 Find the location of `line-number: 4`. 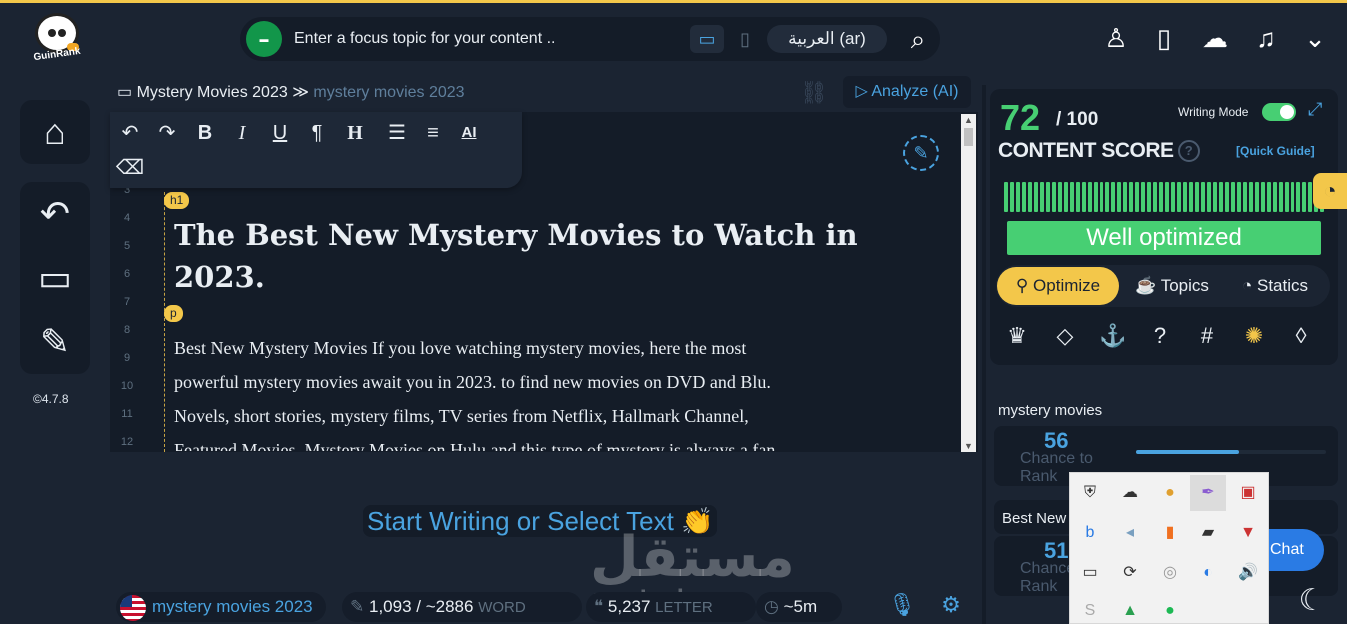

line-number: 4 is located at coordinates (127, 218).